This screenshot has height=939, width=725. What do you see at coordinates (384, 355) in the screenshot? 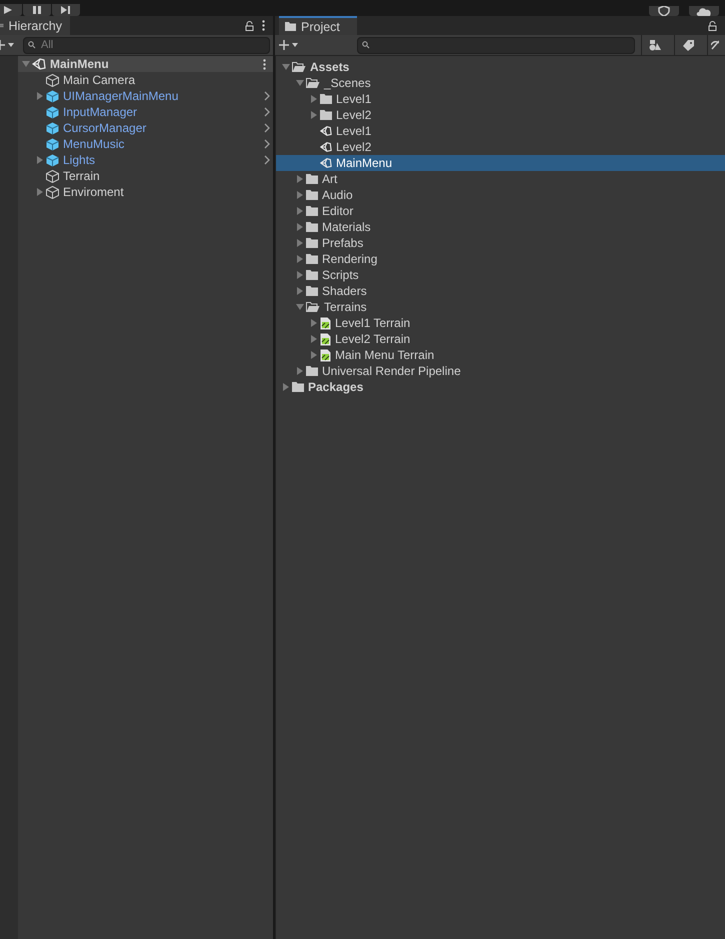
I see `asset-name: Main Menu Terrain` at bounding box center [384, 355].